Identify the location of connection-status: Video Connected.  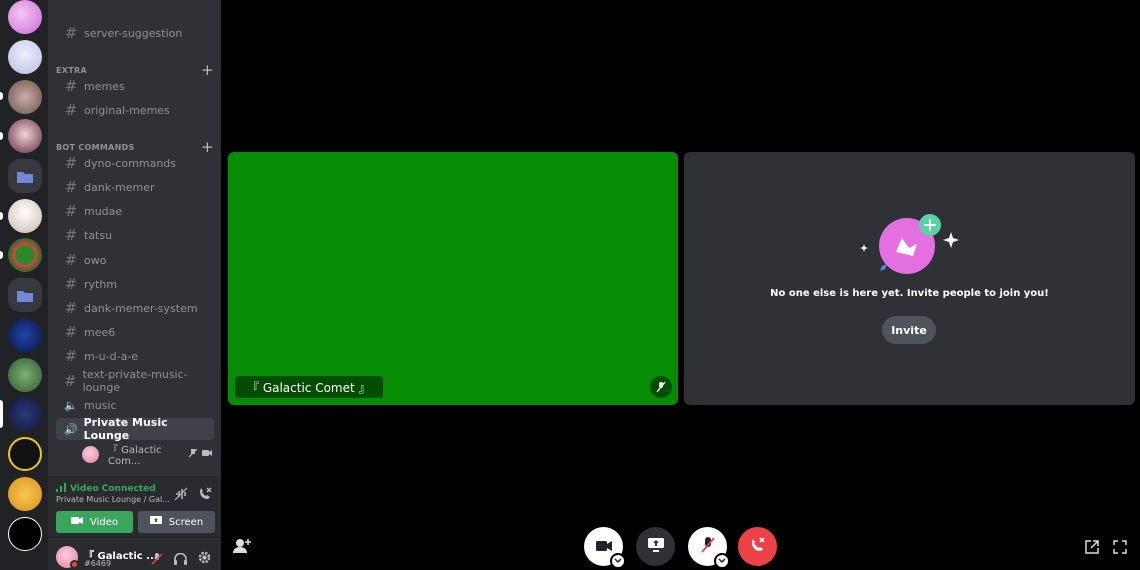
(106, 489).